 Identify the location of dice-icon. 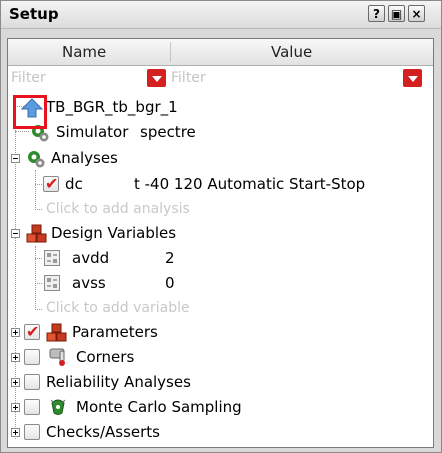
(58, 410).